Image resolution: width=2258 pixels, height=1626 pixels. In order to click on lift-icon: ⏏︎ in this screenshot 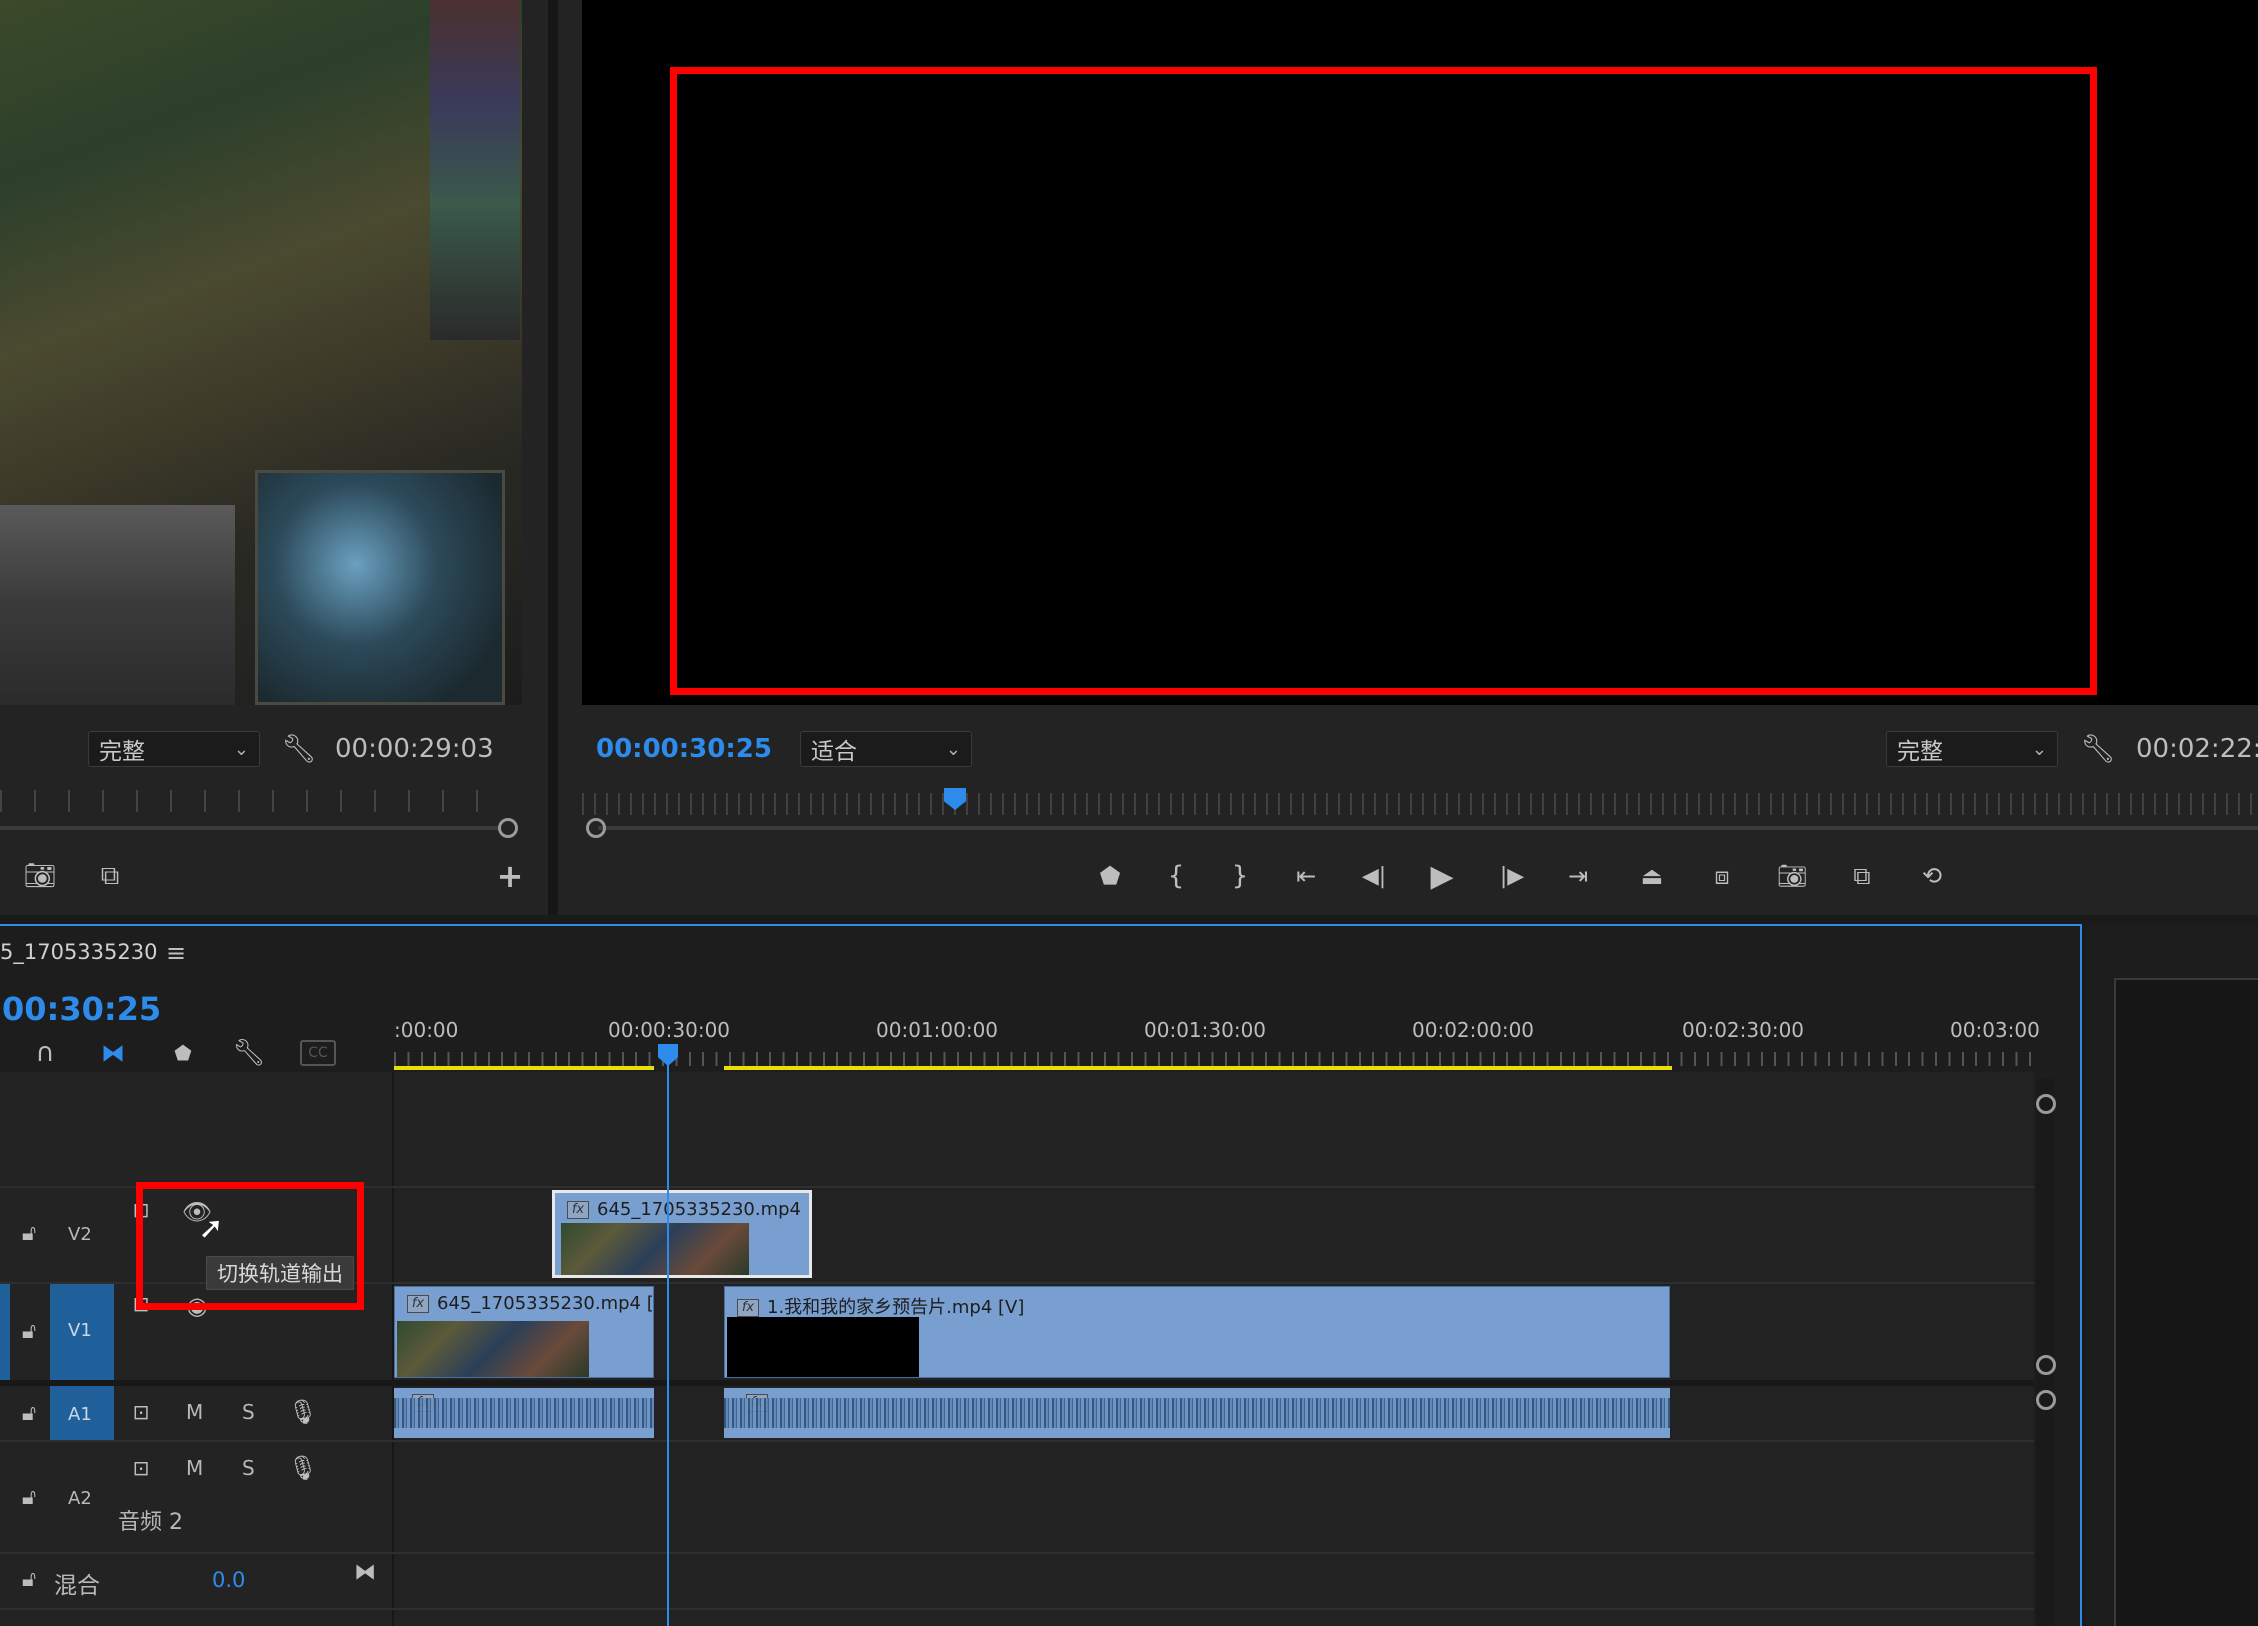, I will do `click(1652, 876)`.